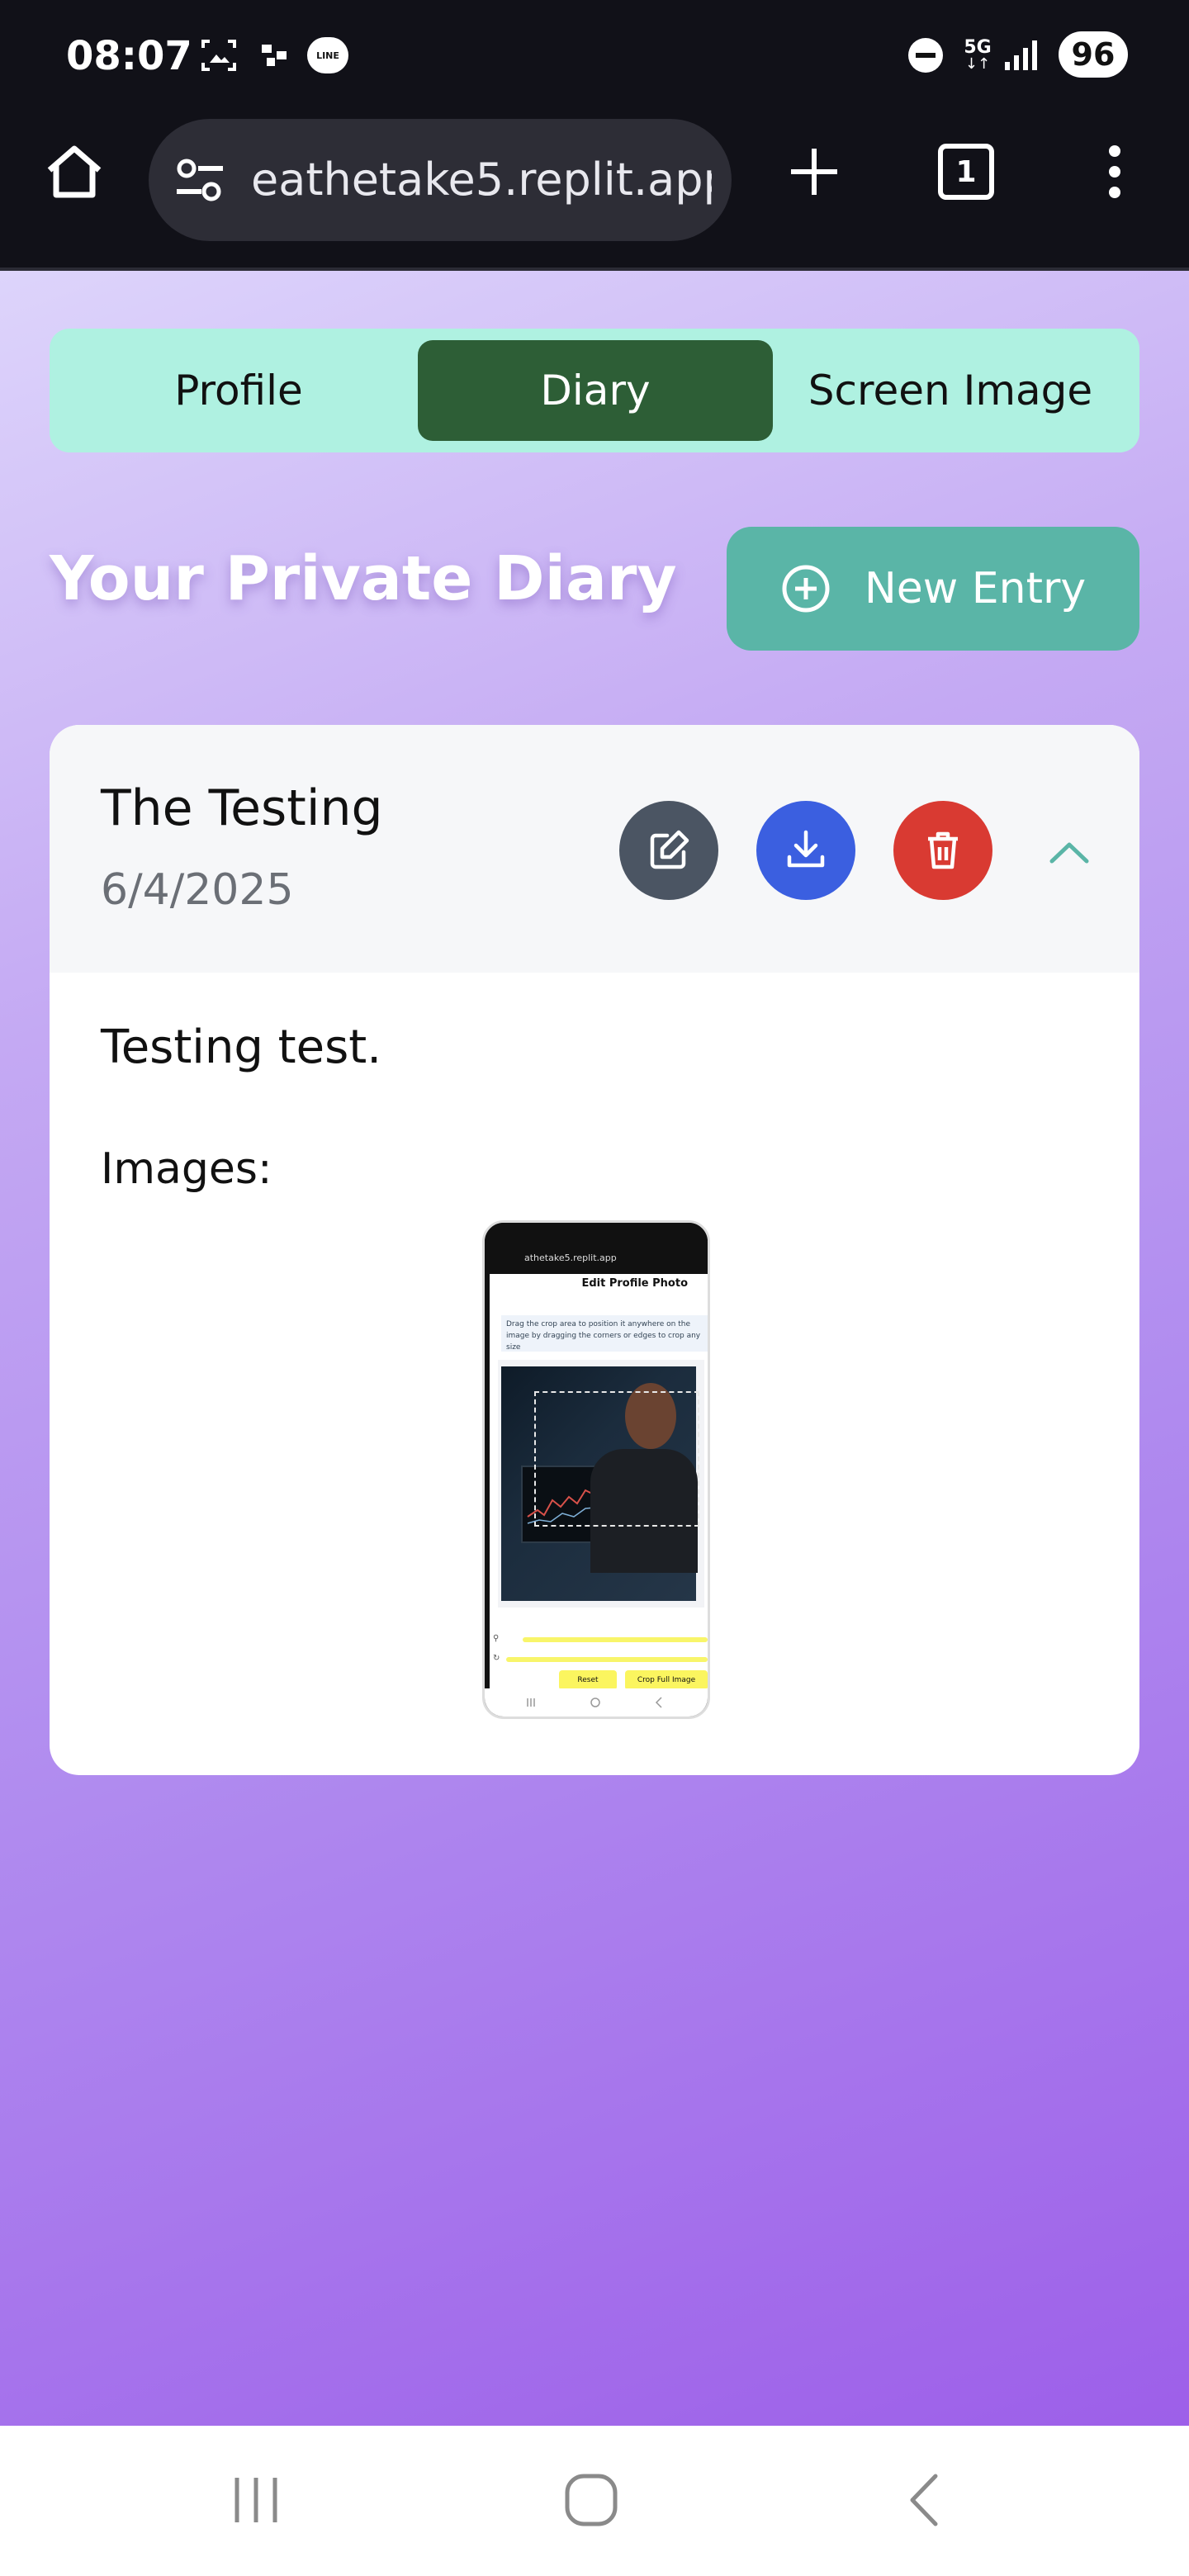 This screenshot has width=1189, height=2576. Describe the element at coordinates (615, 1639) in the screenshot. I see `thumbnail-zoom-slider` at that location.